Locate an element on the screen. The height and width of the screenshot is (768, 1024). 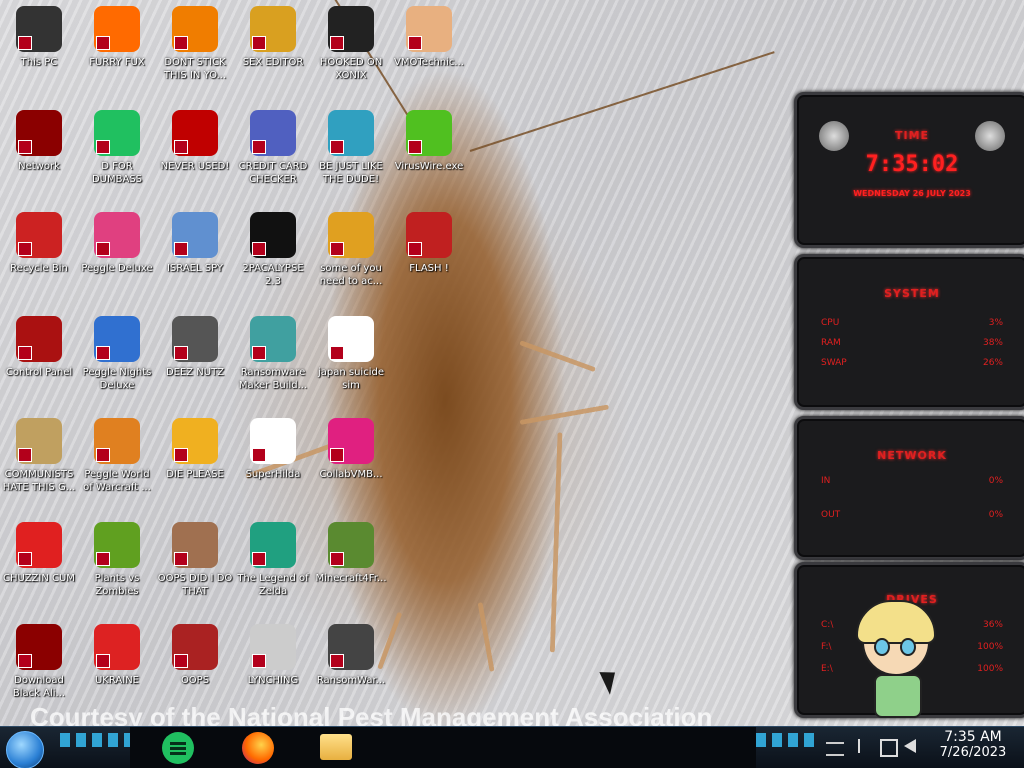
desktop-icon: The Legend of Zelda is located at coordinates (273, 560).